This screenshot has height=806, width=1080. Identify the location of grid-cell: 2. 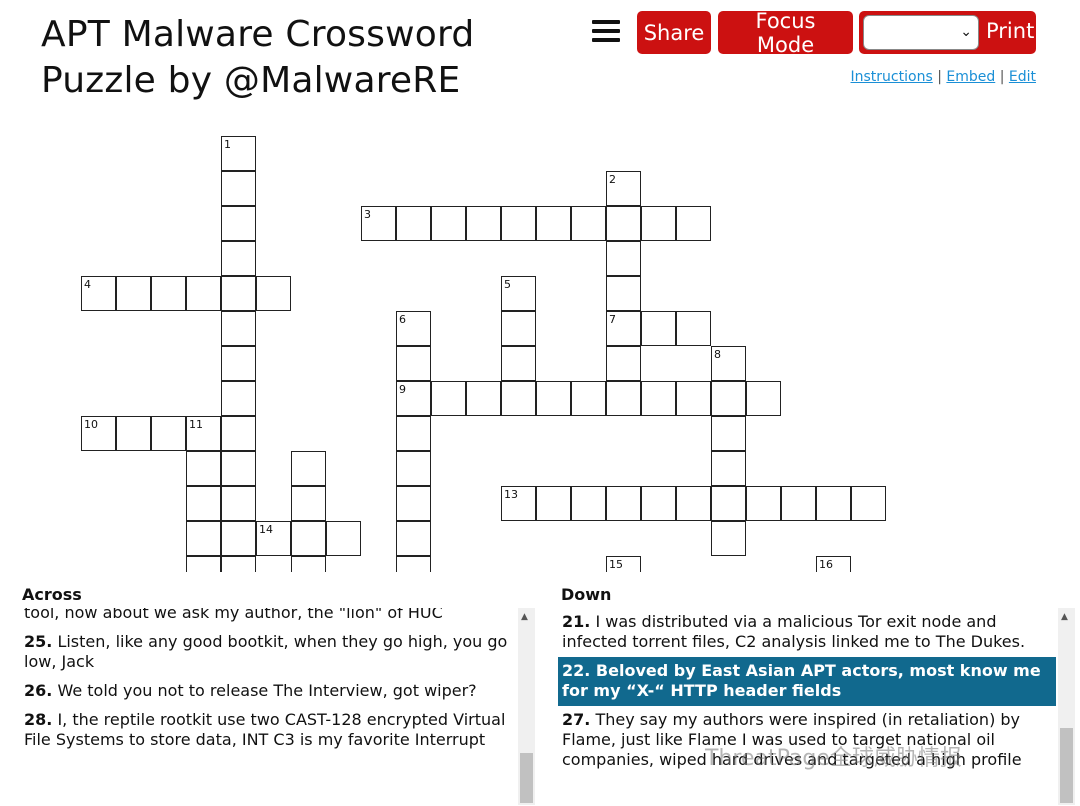
(623, 188).